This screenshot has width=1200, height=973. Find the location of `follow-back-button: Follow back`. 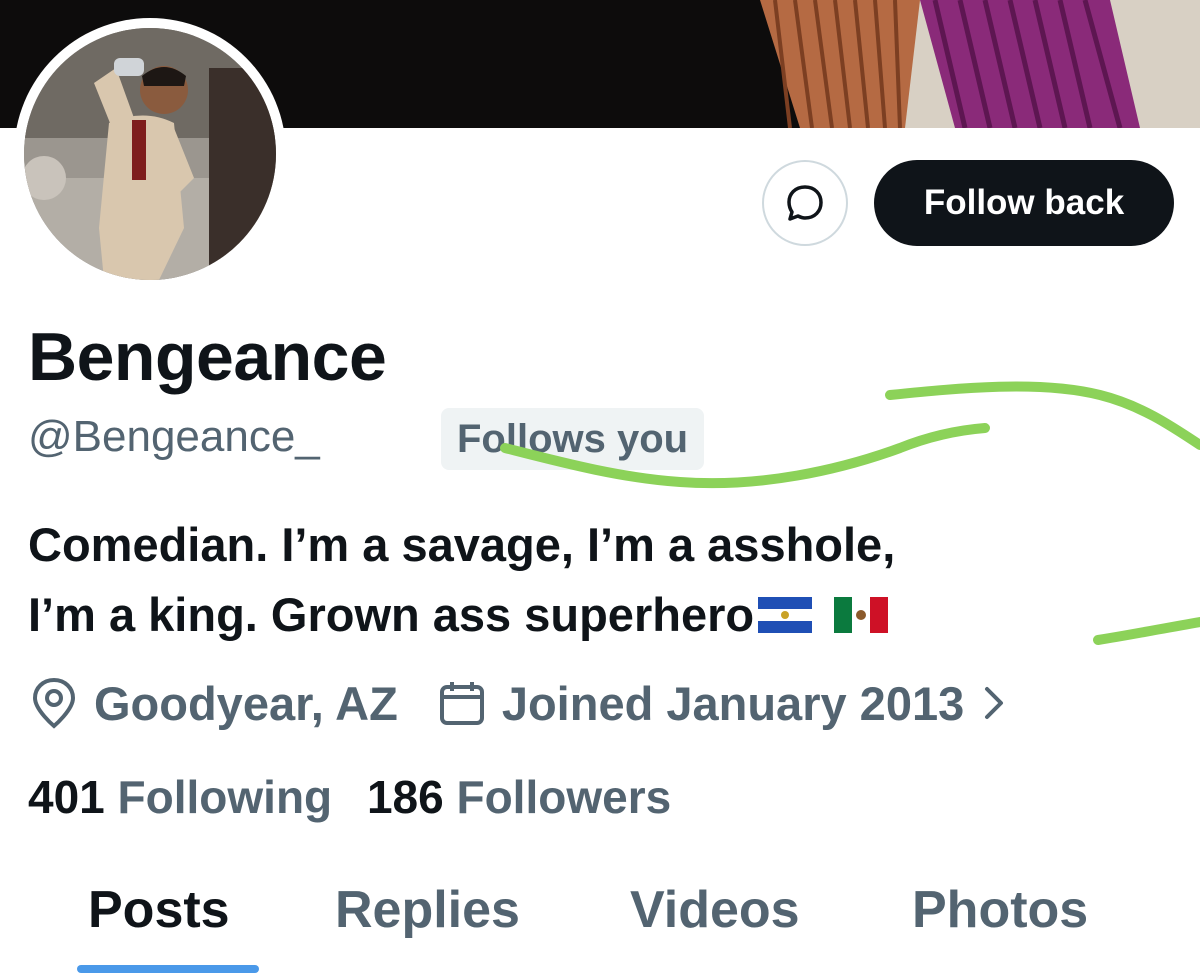

follow-back-button: Follow back is located at coordinates (1024, 203).